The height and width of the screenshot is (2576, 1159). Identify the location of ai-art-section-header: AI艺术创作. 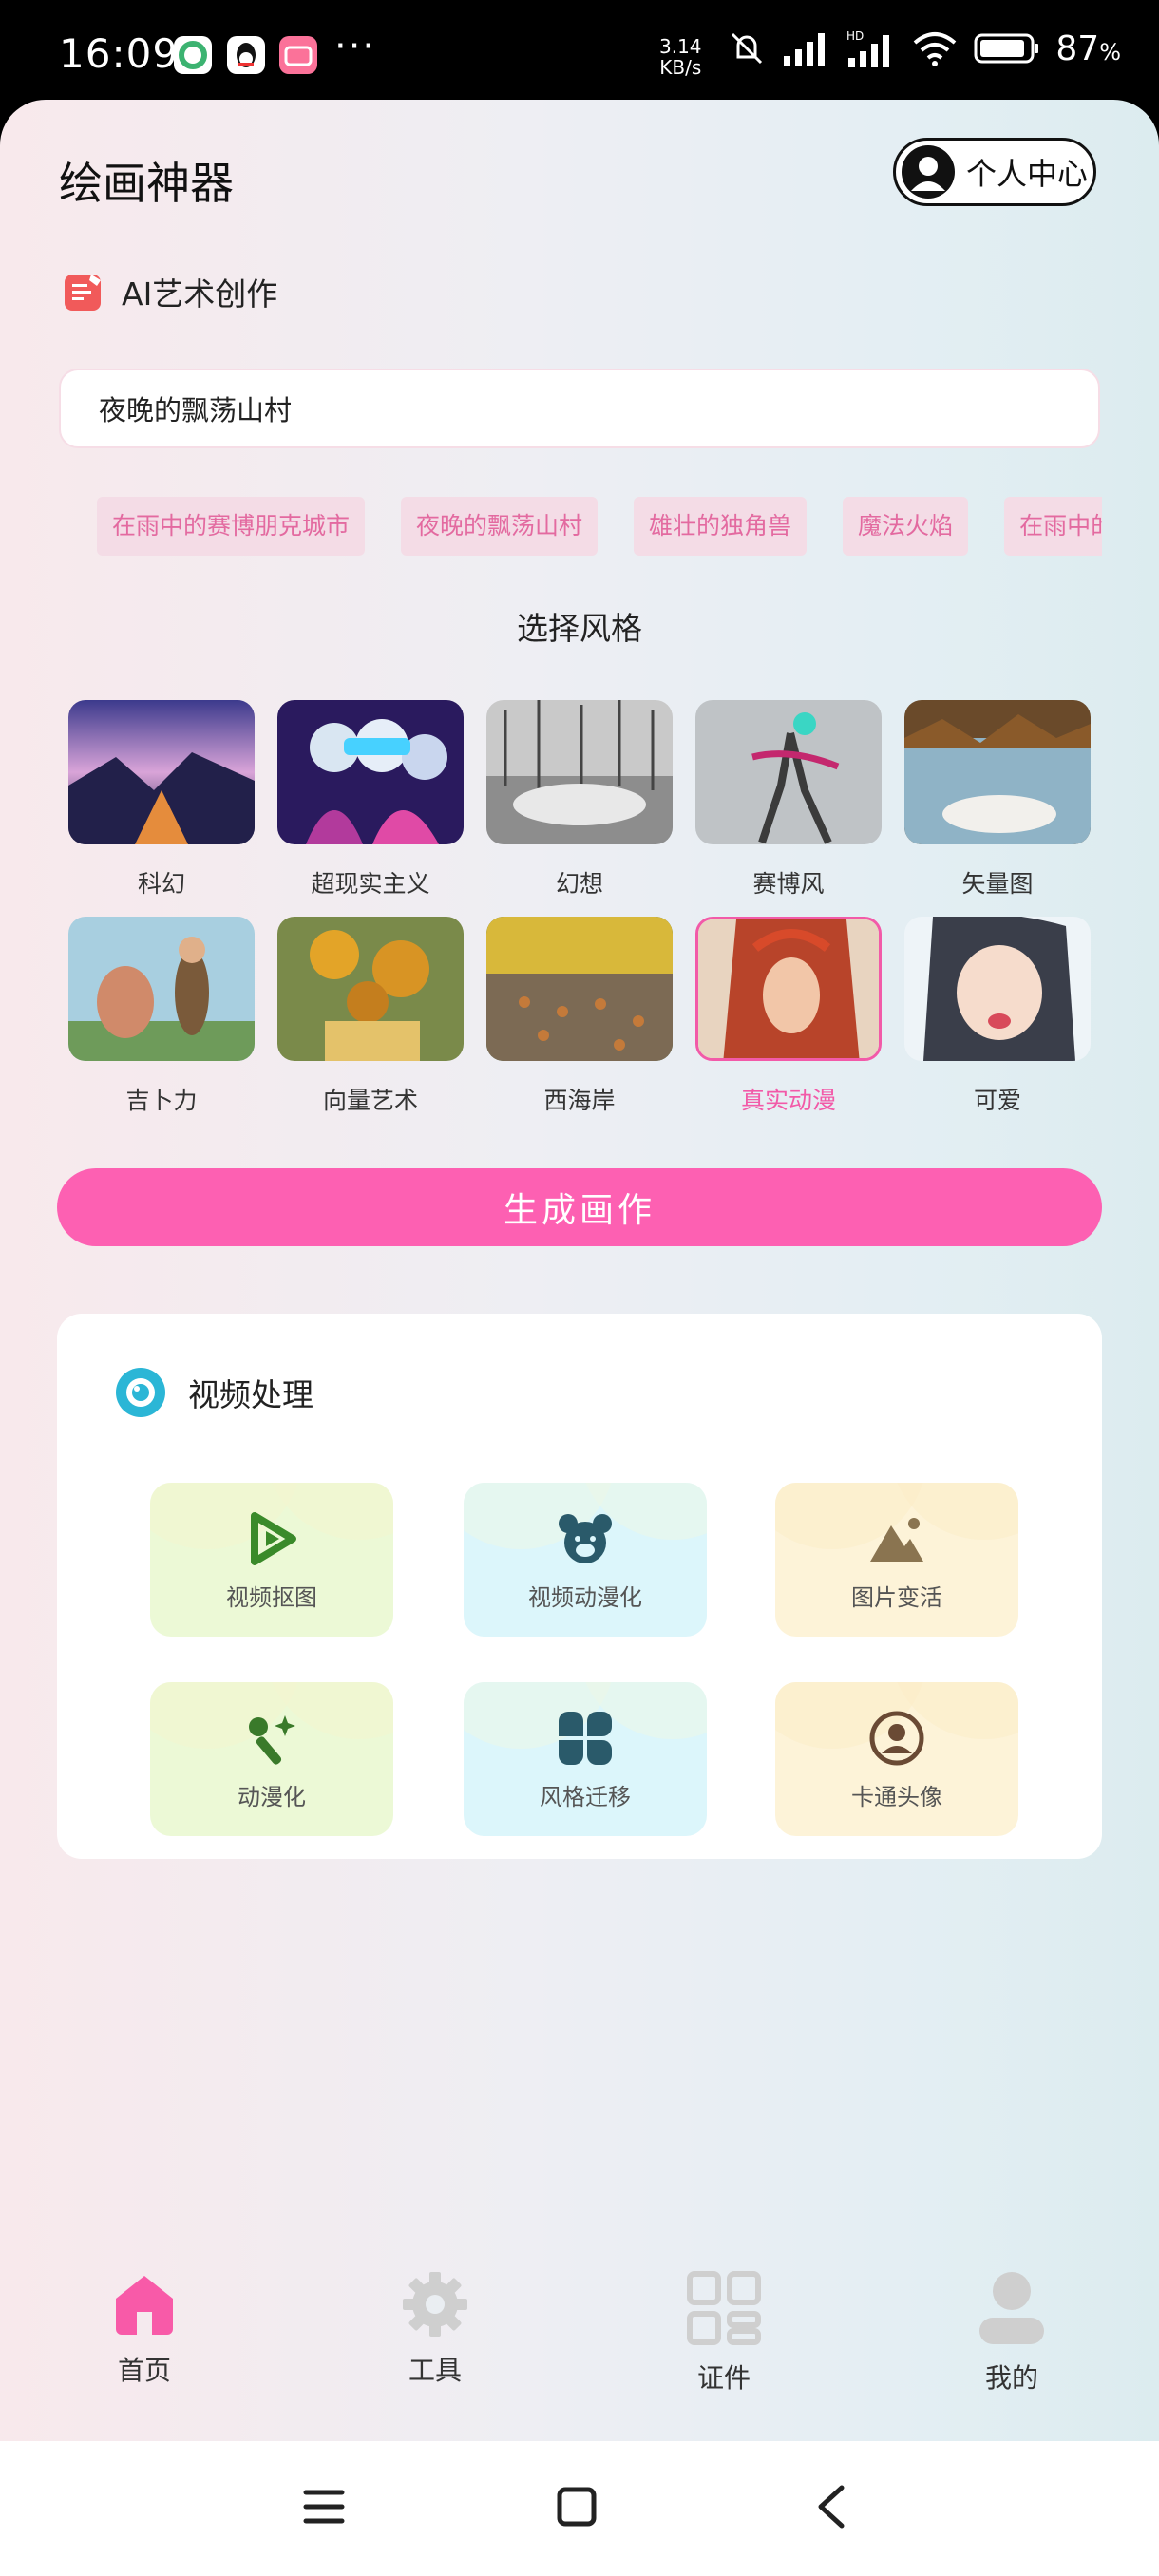
(170, 291).